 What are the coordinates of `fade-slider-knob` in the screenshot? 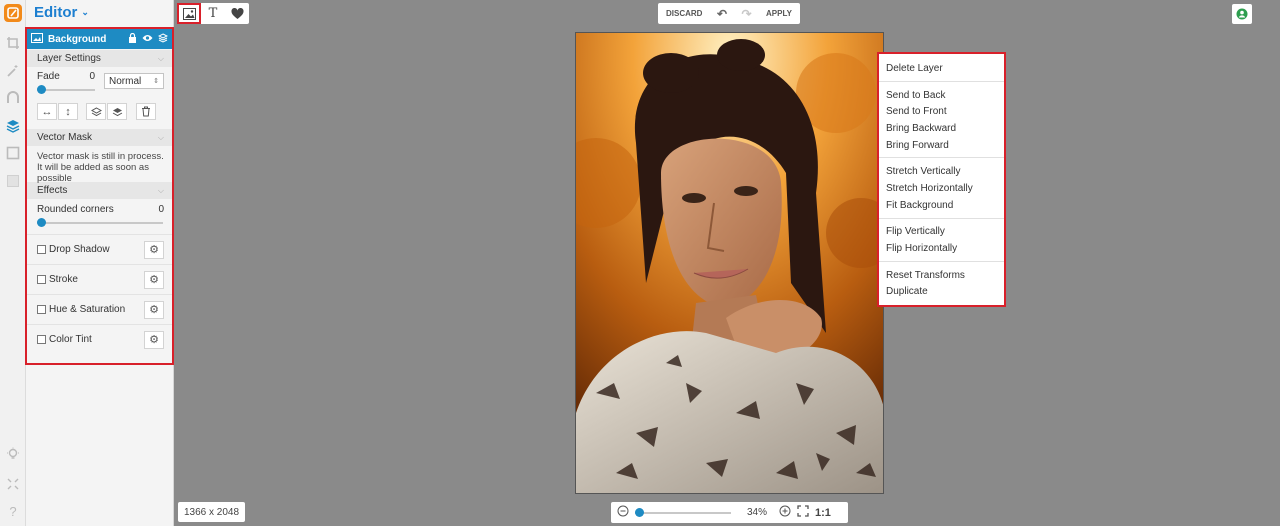 It's located at (41, 89).